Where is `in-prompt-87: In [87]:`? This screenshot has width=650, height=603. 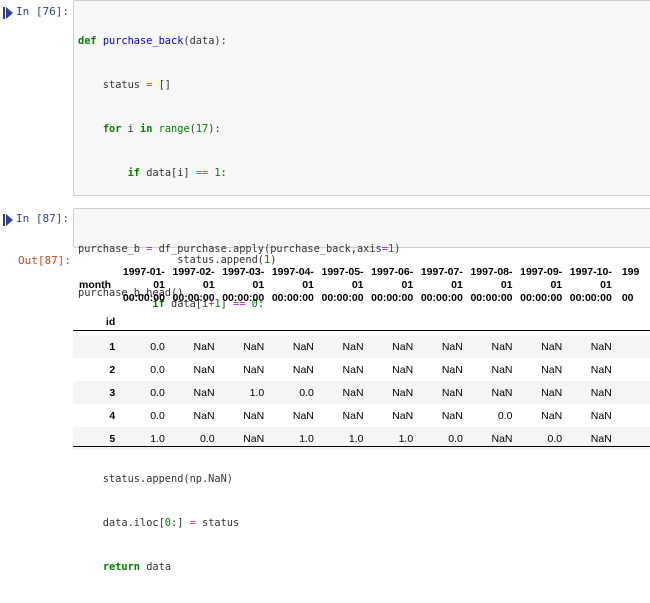 in-prompt-87: In [87]: is located at coordinates (42, 218).